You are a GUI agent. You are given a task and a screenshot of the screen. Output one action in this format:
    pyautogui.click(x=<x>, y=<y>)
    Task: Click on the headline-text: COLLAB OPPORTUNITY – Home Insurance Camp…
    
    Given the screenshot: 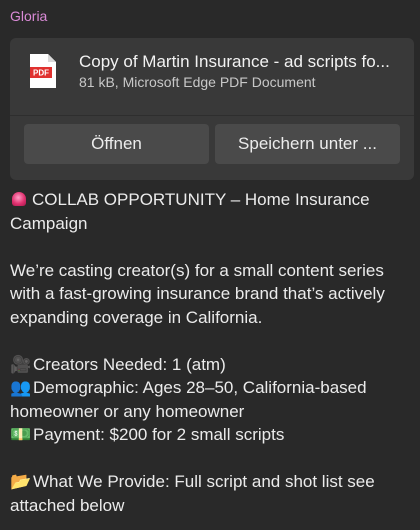 What is the action you would take?
    pyautogui.click(x=190, y=211)
    